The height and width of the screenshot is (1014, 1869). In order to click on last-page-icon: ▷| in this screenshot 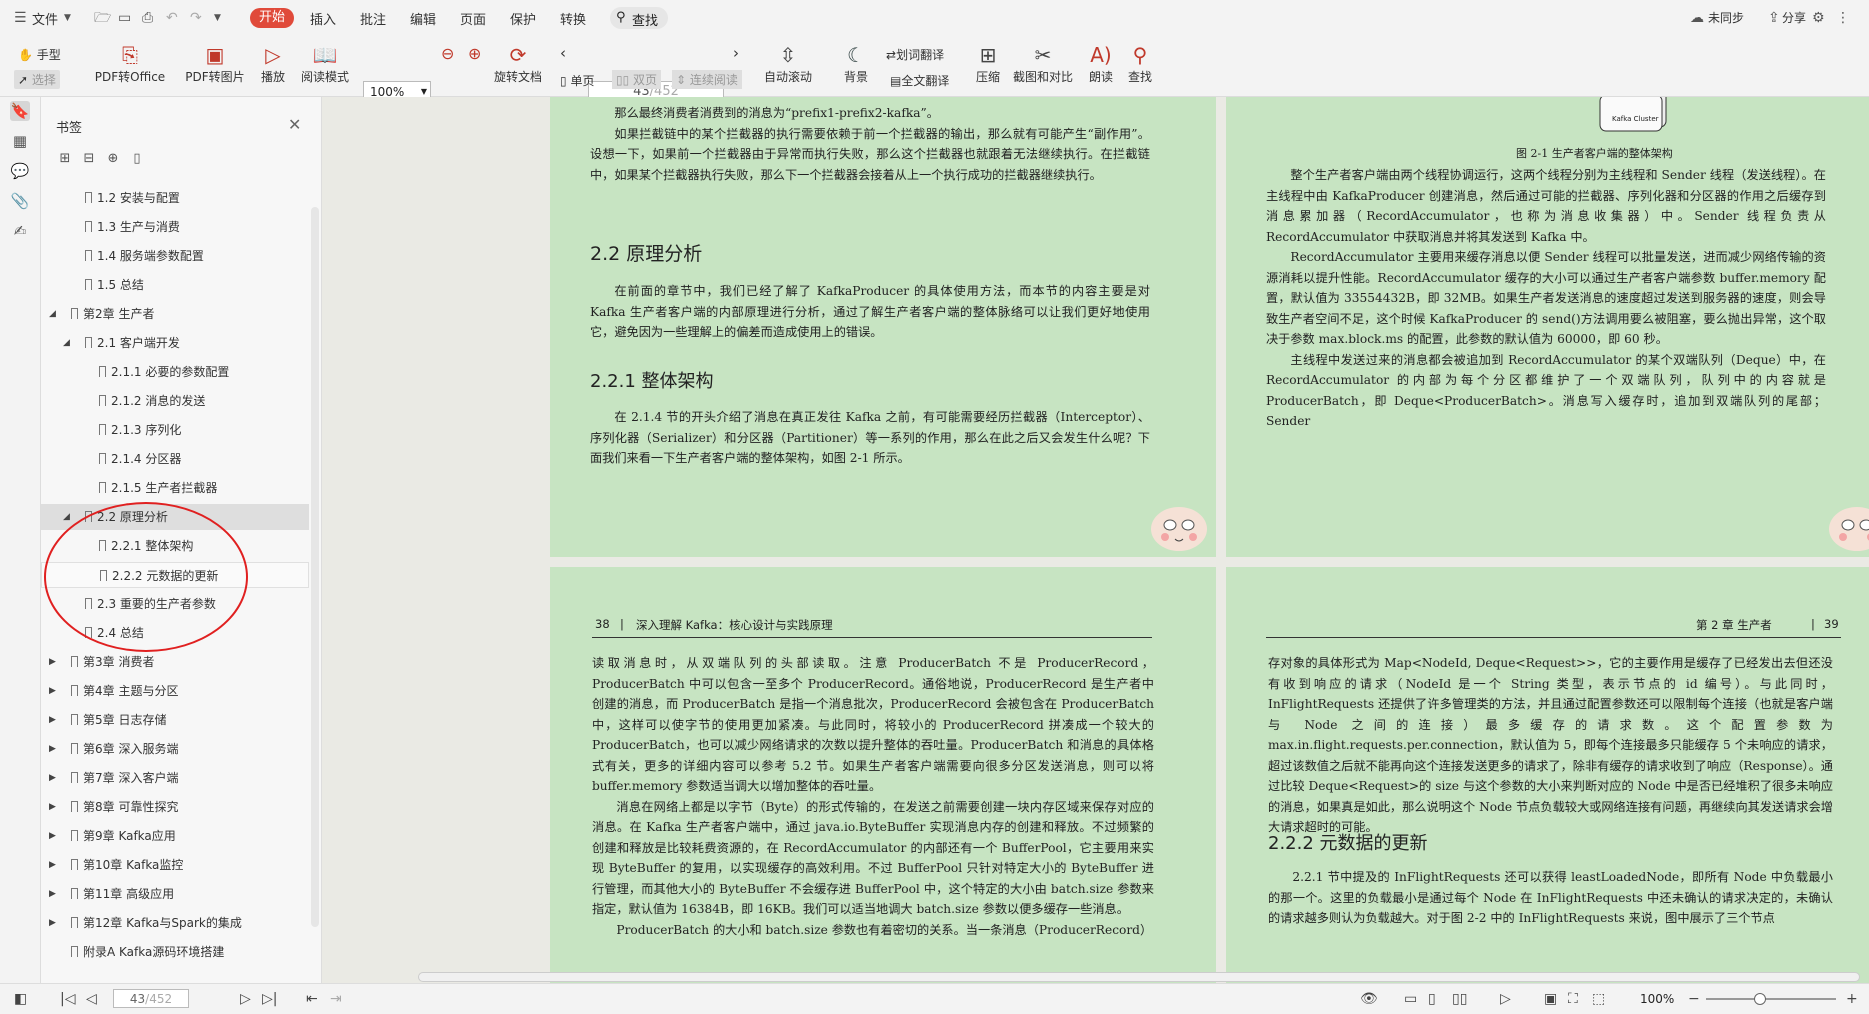, I will do `click(269, 999)`.